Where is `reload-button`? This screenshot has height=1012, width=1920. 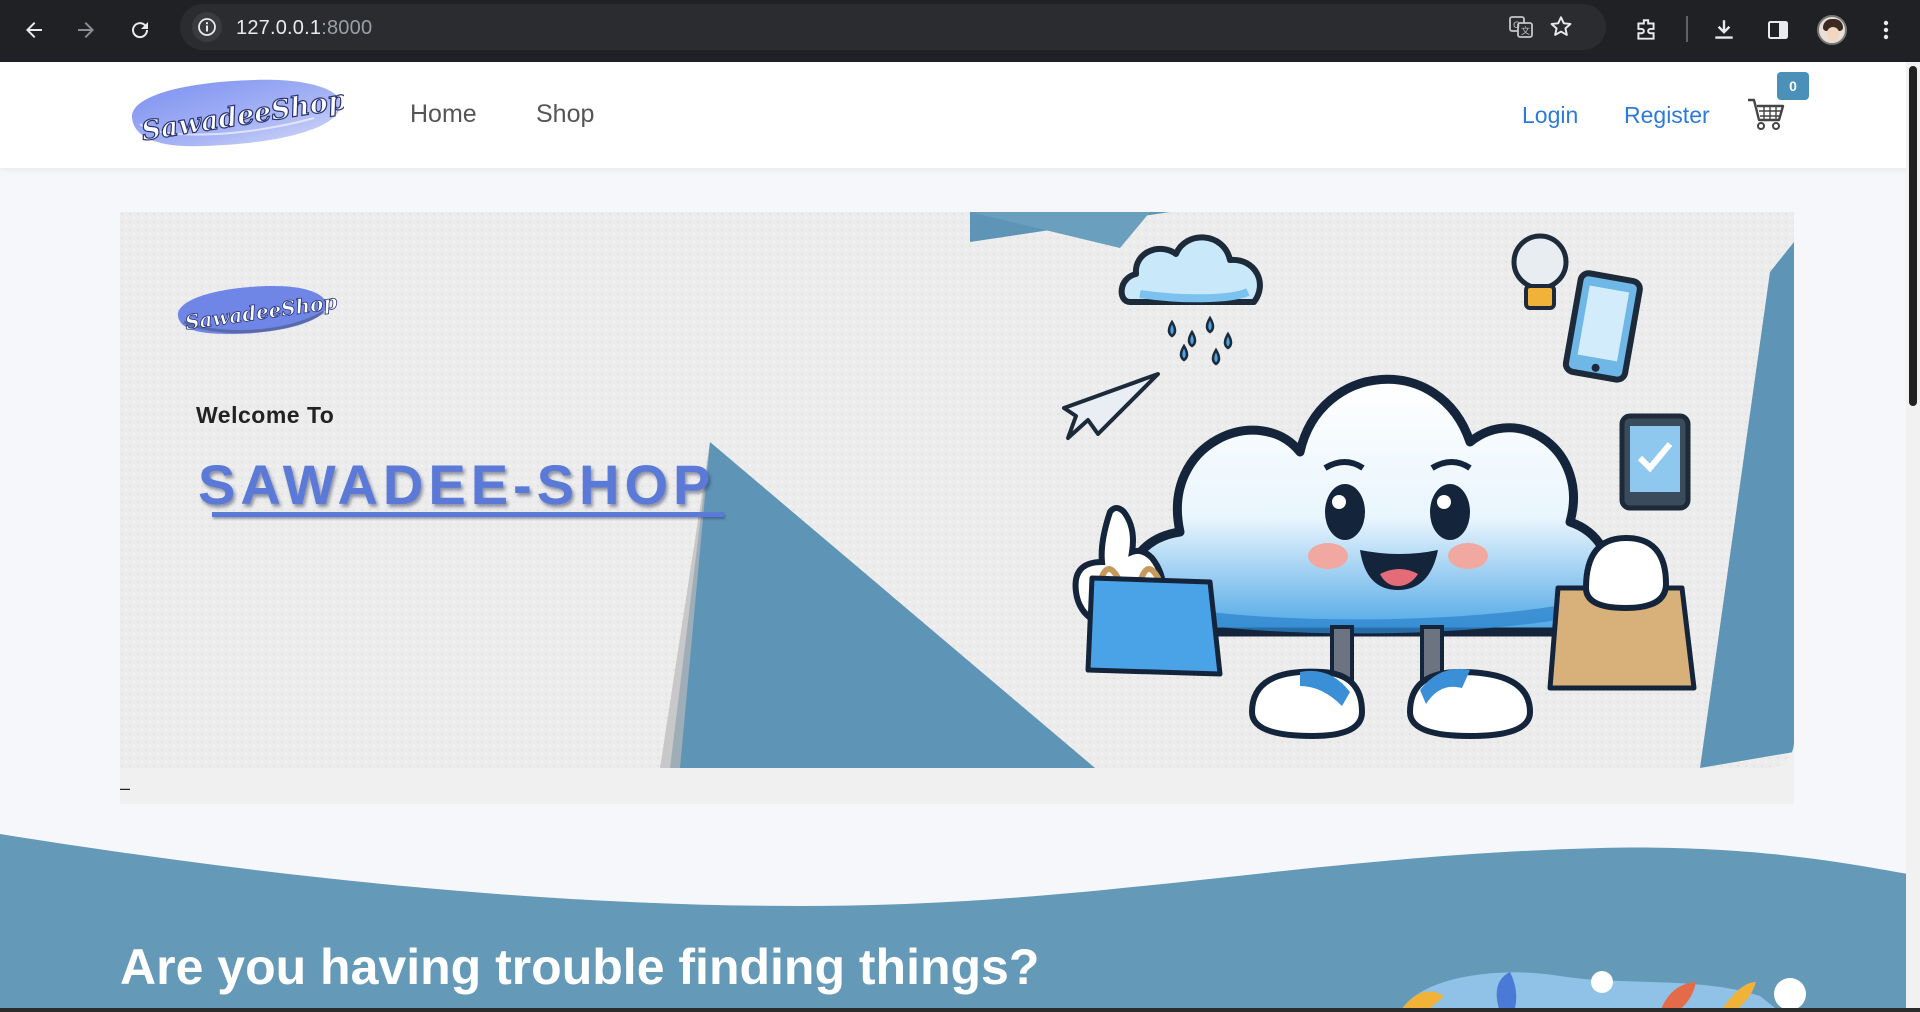
reload-button is located at coordinates (140, 30).